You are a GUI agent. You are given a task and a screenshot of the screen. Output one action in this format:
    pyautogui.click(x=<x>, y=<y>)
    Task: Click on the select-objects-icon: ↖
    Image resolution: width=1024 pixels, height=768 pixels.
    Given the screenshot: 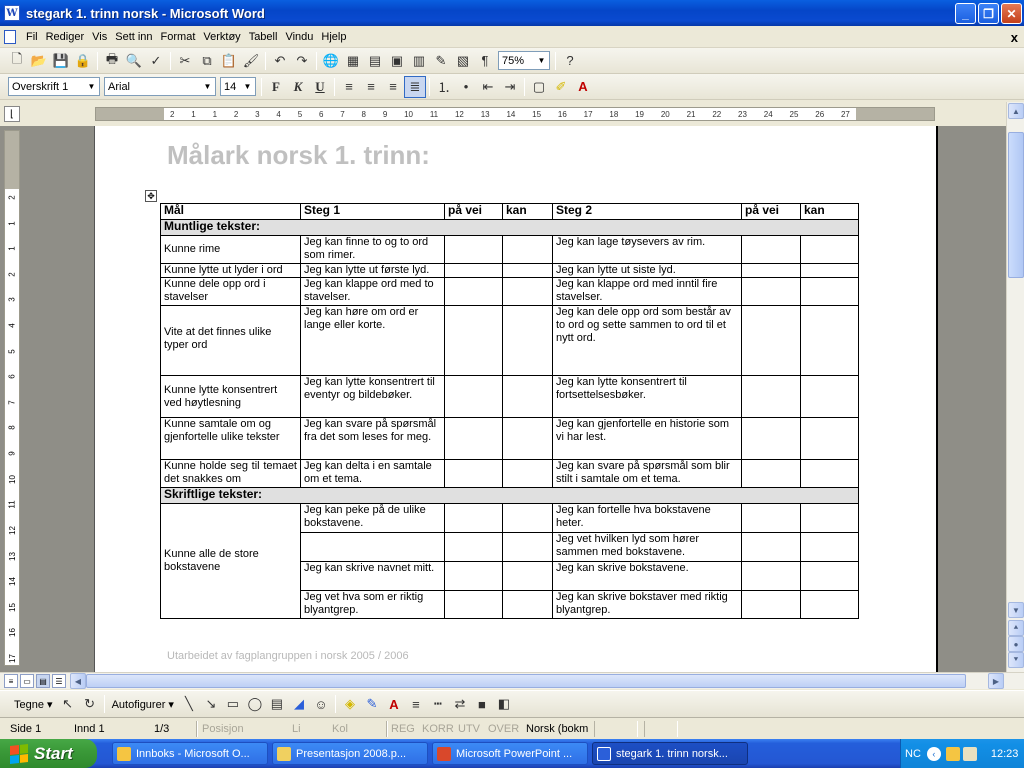 What is the action you would take?
    pyautogui.click(x=68, y=704)
    